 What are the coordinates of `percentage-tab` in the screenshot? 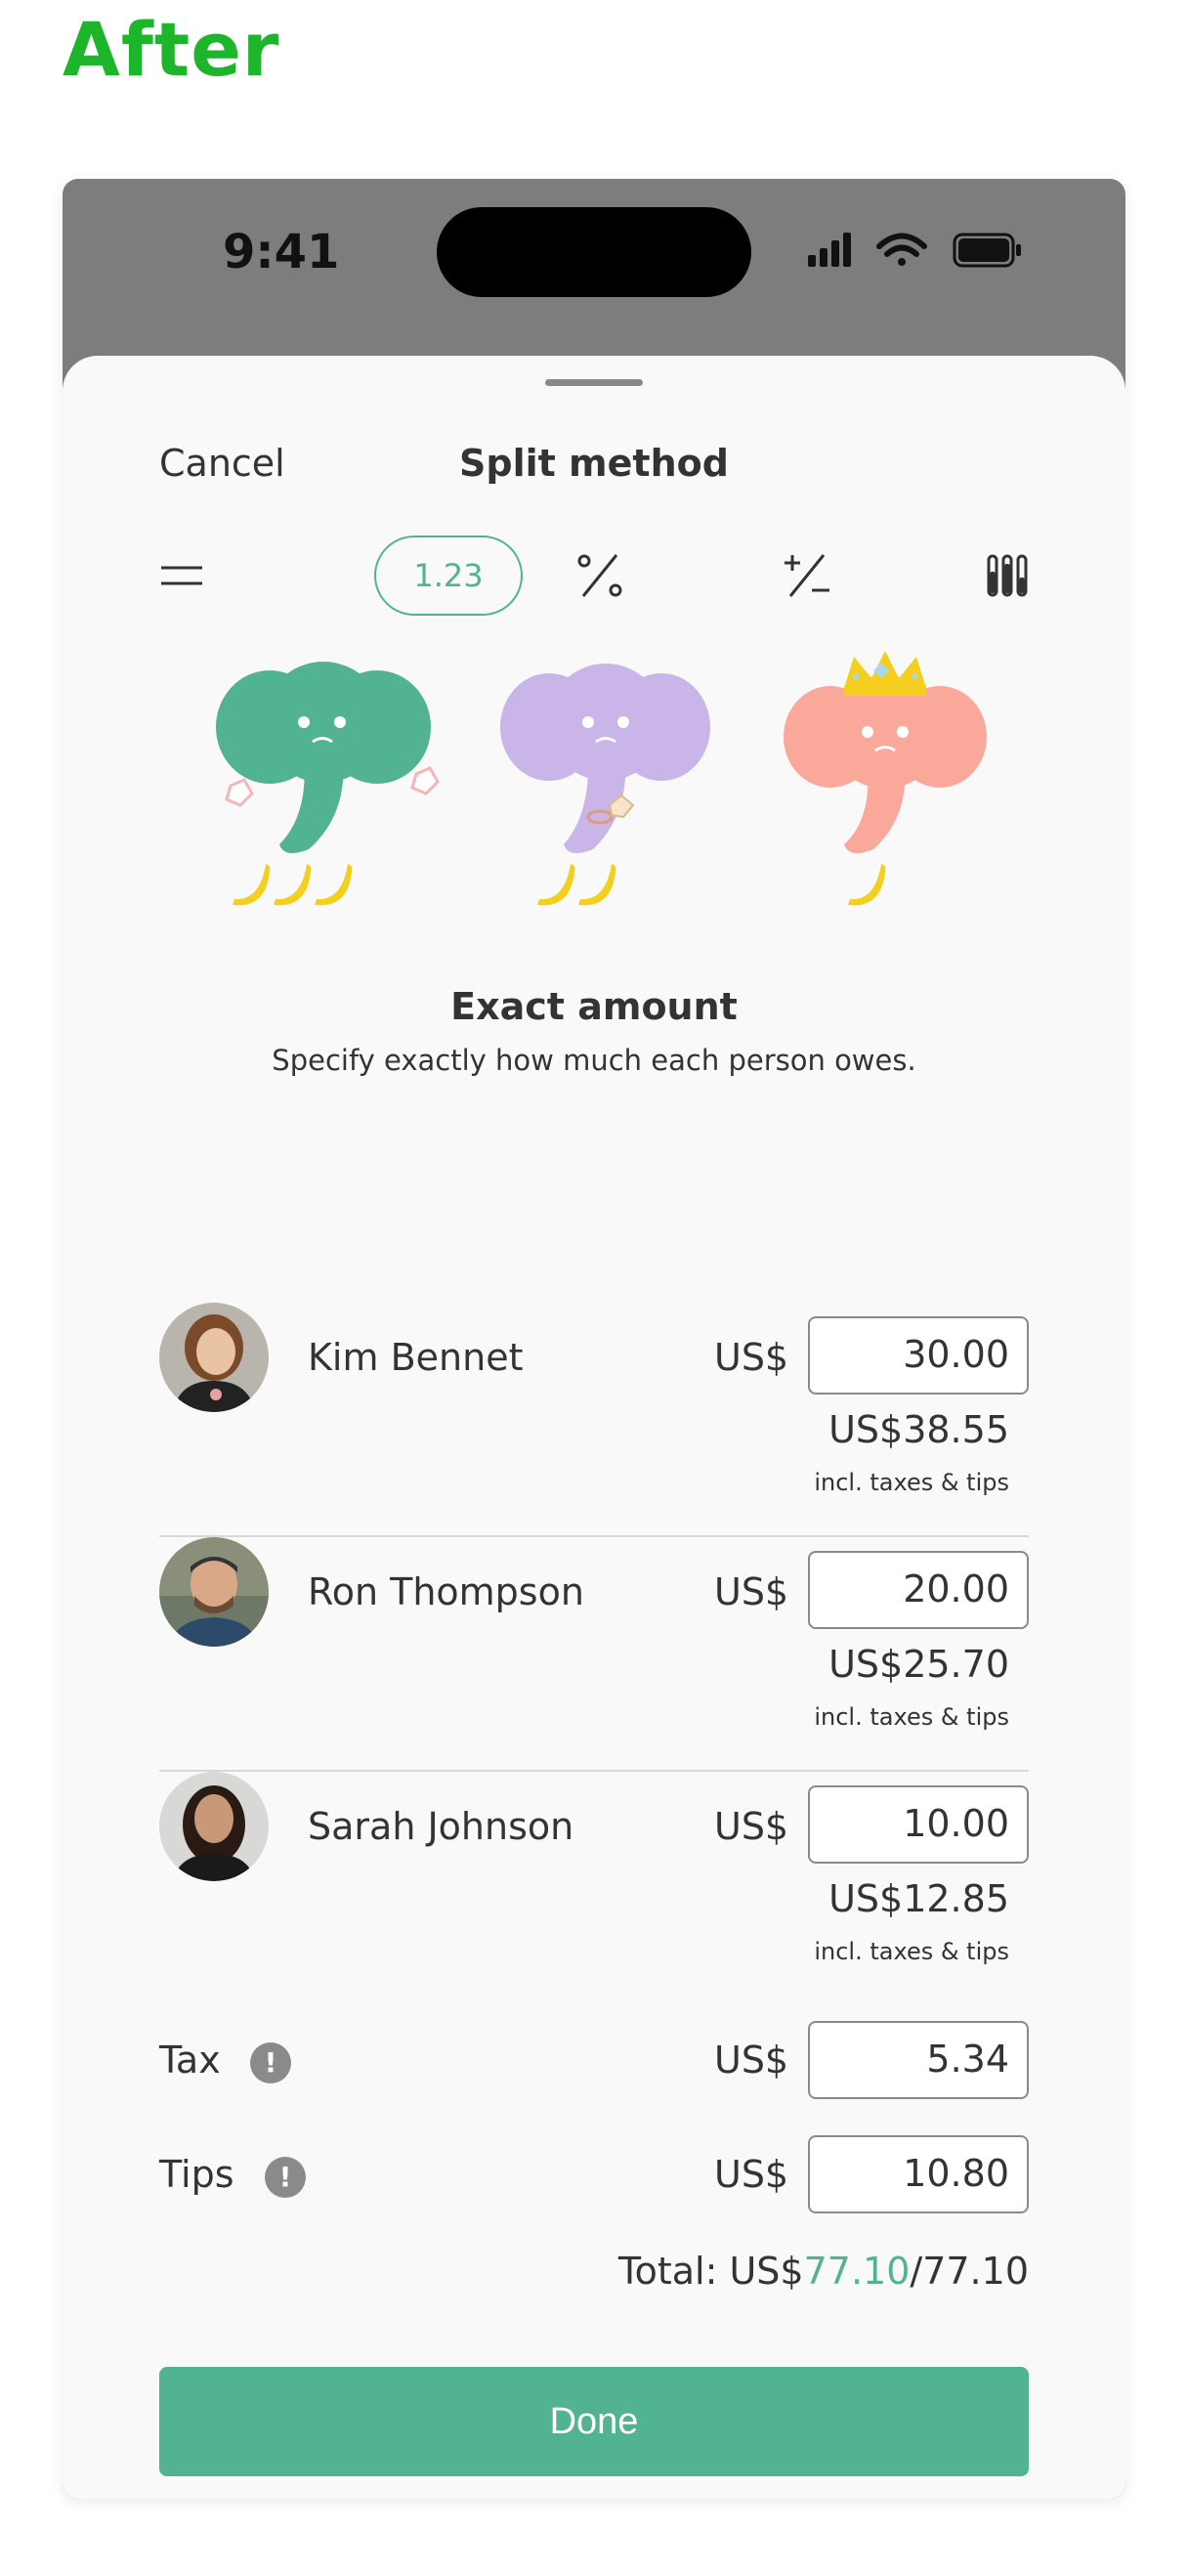 It's located at (600, 576).